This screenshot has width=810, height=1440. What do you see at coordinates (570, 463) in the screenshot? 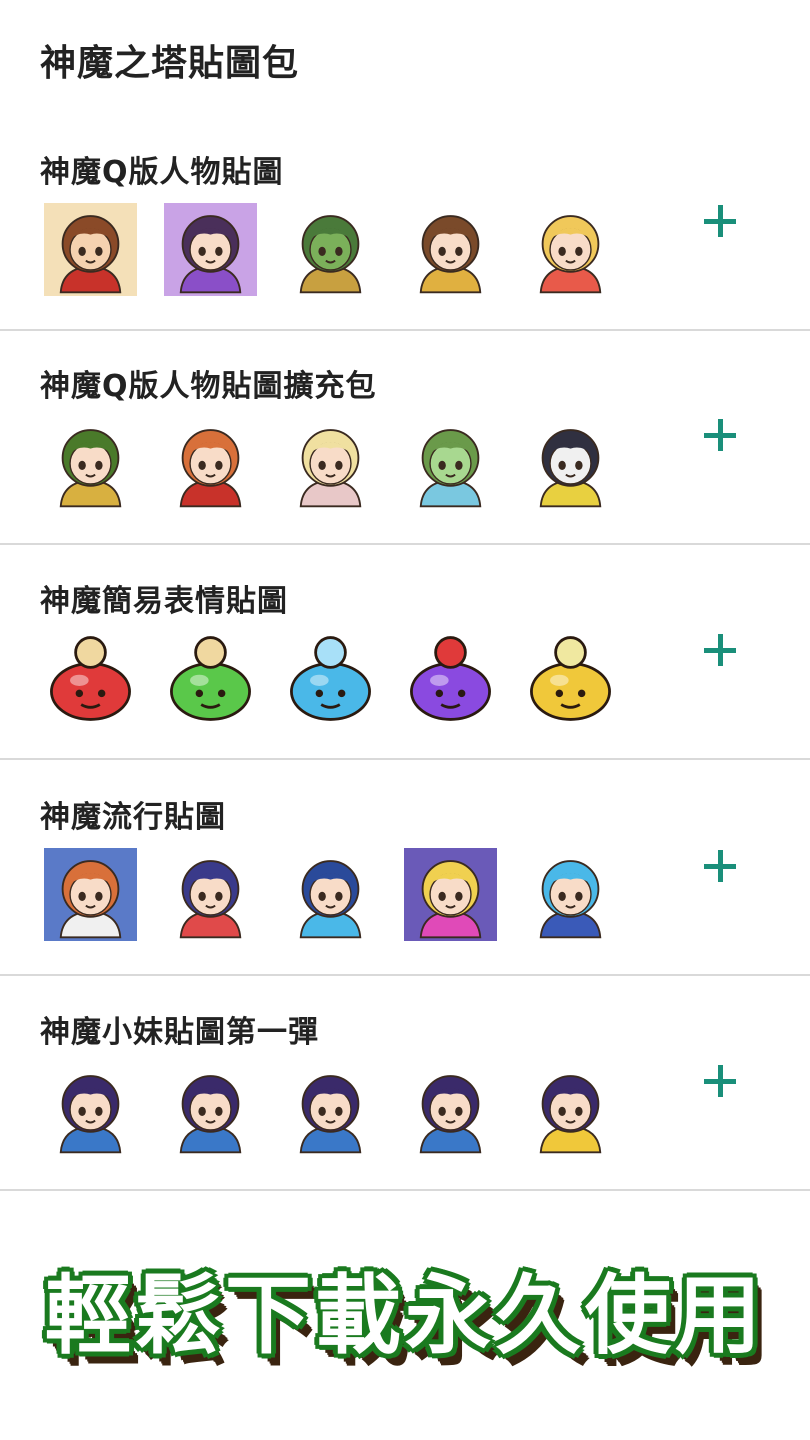
I see `chibi-white-beast-icon` at bounding box center [570, 463].